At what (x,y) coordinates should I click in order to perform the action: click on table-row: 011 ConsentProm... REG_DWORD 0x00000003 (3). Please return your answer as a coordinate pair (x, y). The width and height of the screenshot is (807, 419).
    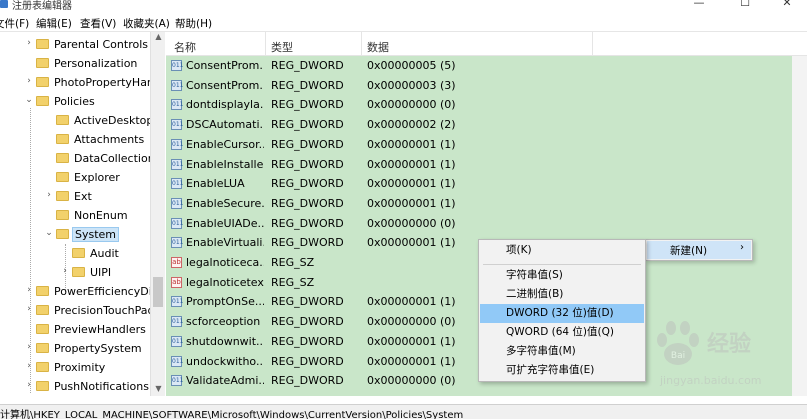
    Looking at the image, I should click on (486, 86).